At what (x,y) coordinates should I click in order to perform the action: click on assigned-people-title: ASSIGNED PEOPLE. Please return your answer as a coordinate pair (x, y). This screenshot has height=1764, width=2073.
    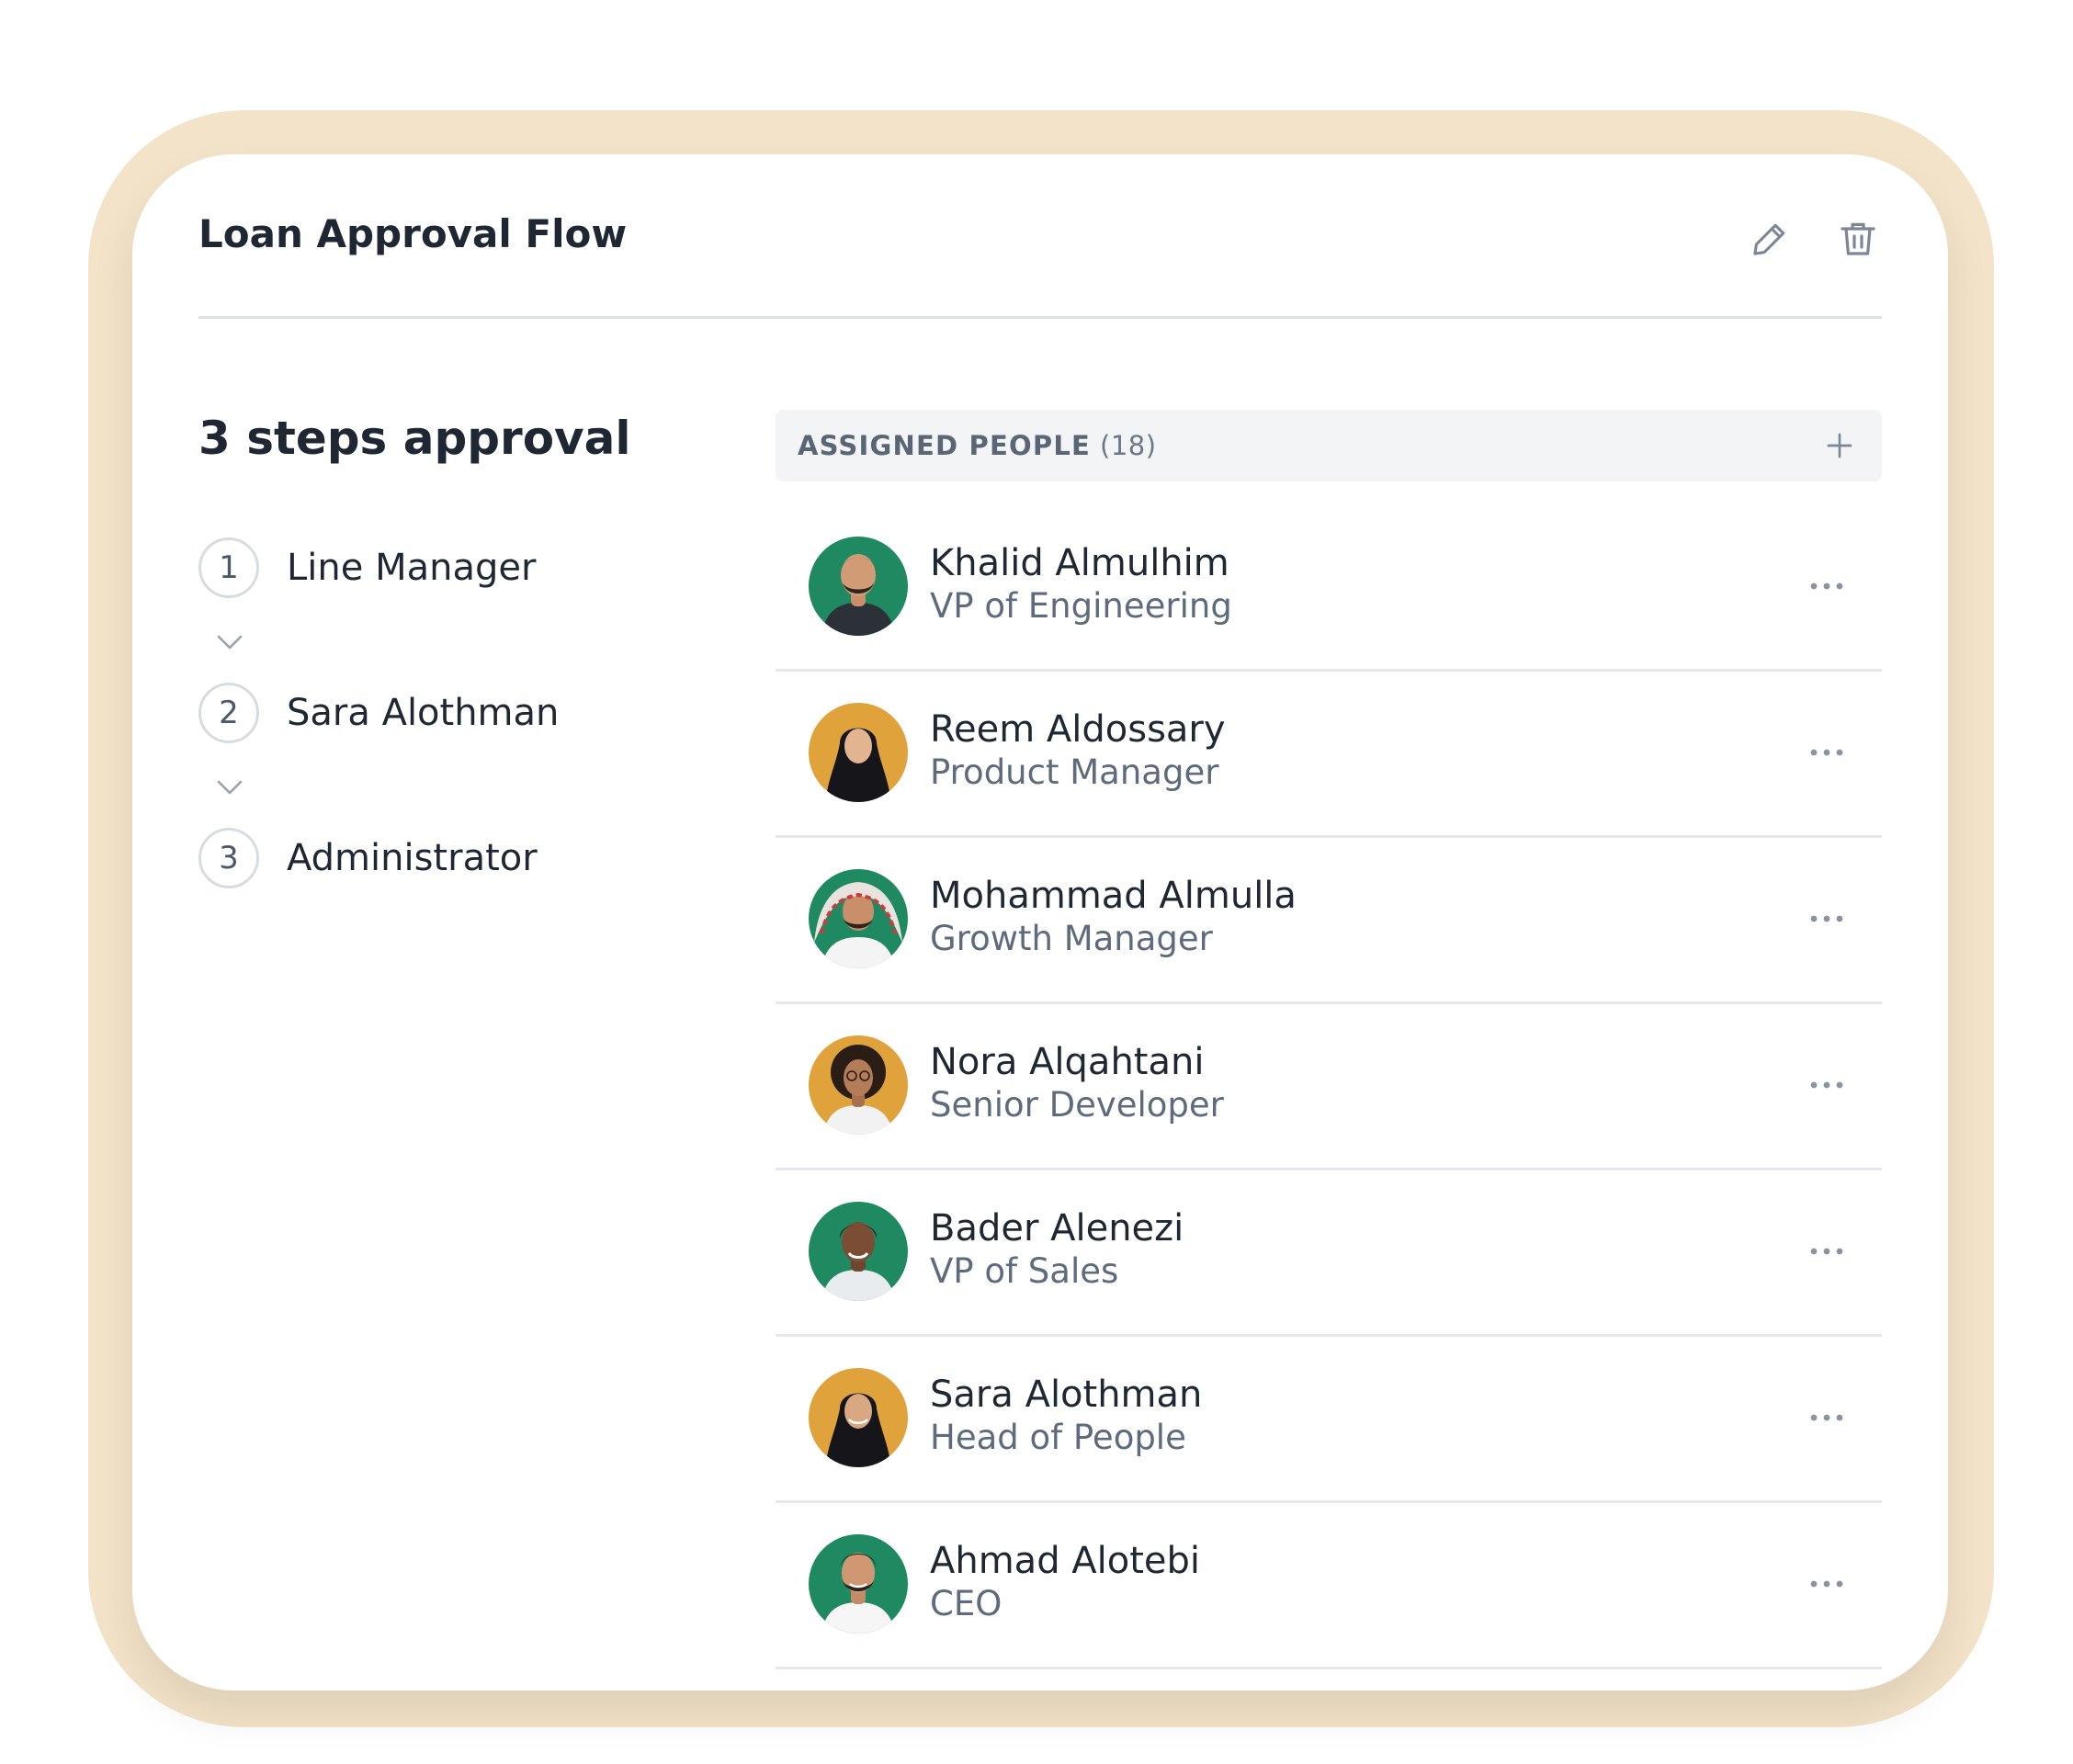
    Looking at the image, I should click on (945, 445).